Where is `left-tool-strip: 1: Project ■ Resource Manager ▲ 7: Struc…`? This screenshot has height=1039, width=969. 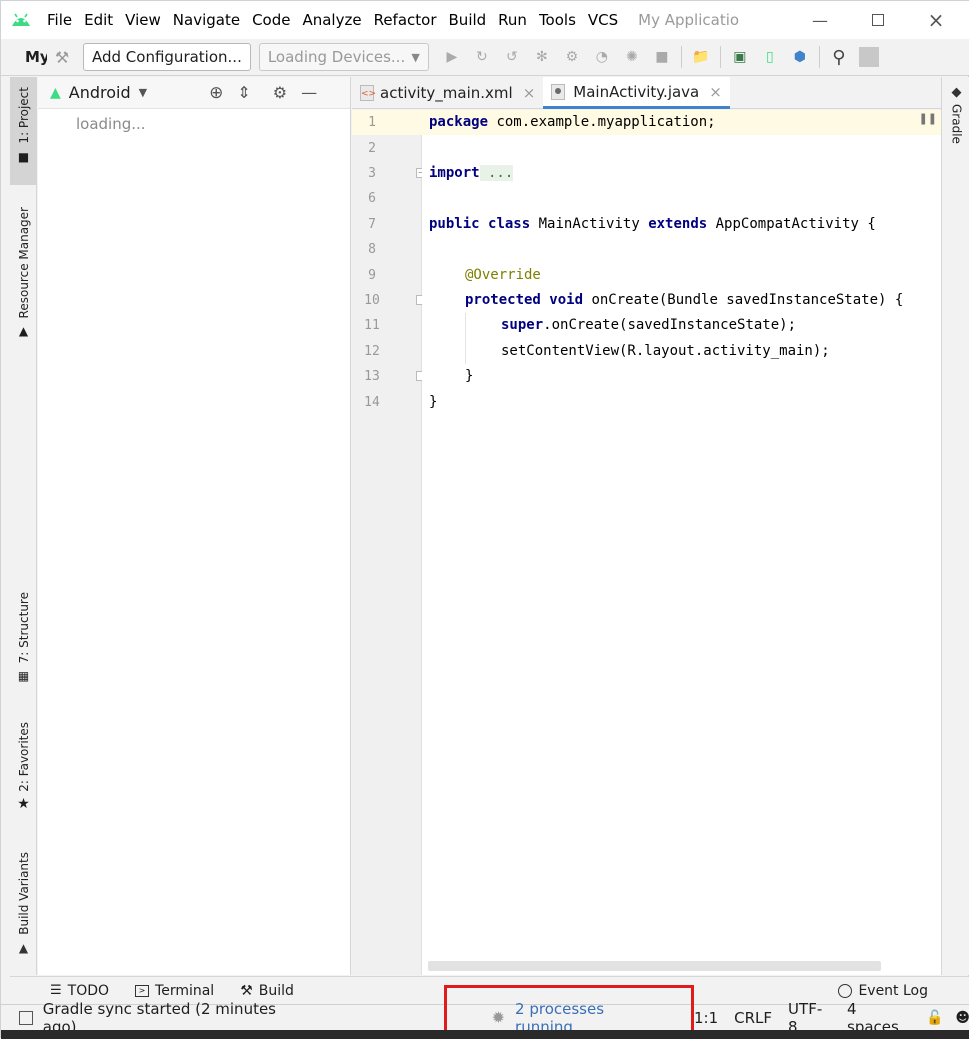 left-tool-strip: 1: Project ■ Resource Manager ▲ 7: Struc… is located at coordinates (23, 526).